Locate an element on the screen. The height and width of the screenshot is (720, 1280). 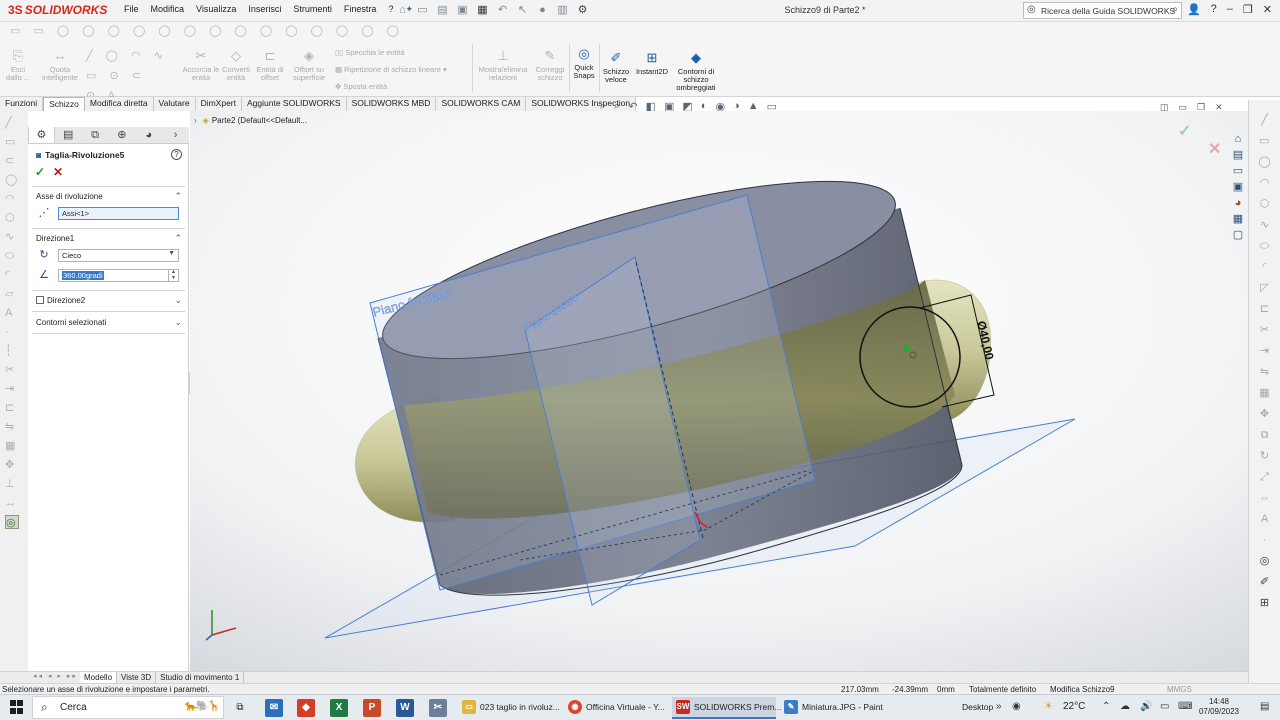
ellipse-tool-icon: ⬭ is located at coordinates (12, 256).